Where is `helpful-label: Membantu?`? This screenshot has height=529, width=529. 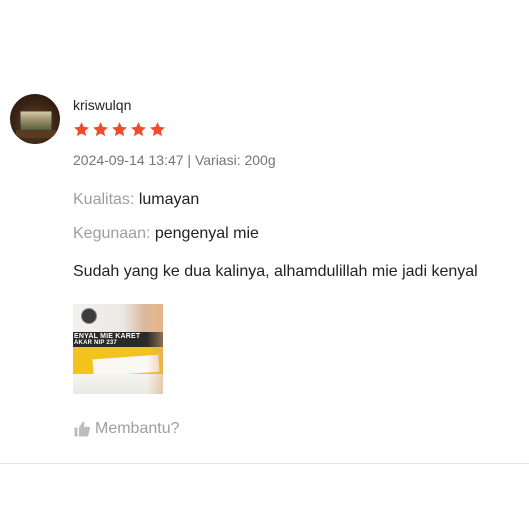 helpful-label: Membantu? is located at coordinates (137, 428).